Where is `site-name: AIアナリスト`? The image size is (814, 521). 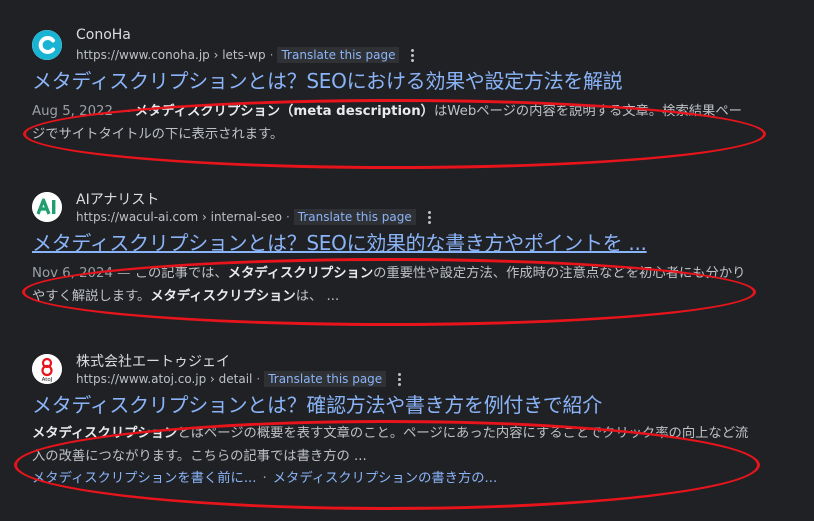
site-name: AIアナリスト is located at coordinates (118, 200).